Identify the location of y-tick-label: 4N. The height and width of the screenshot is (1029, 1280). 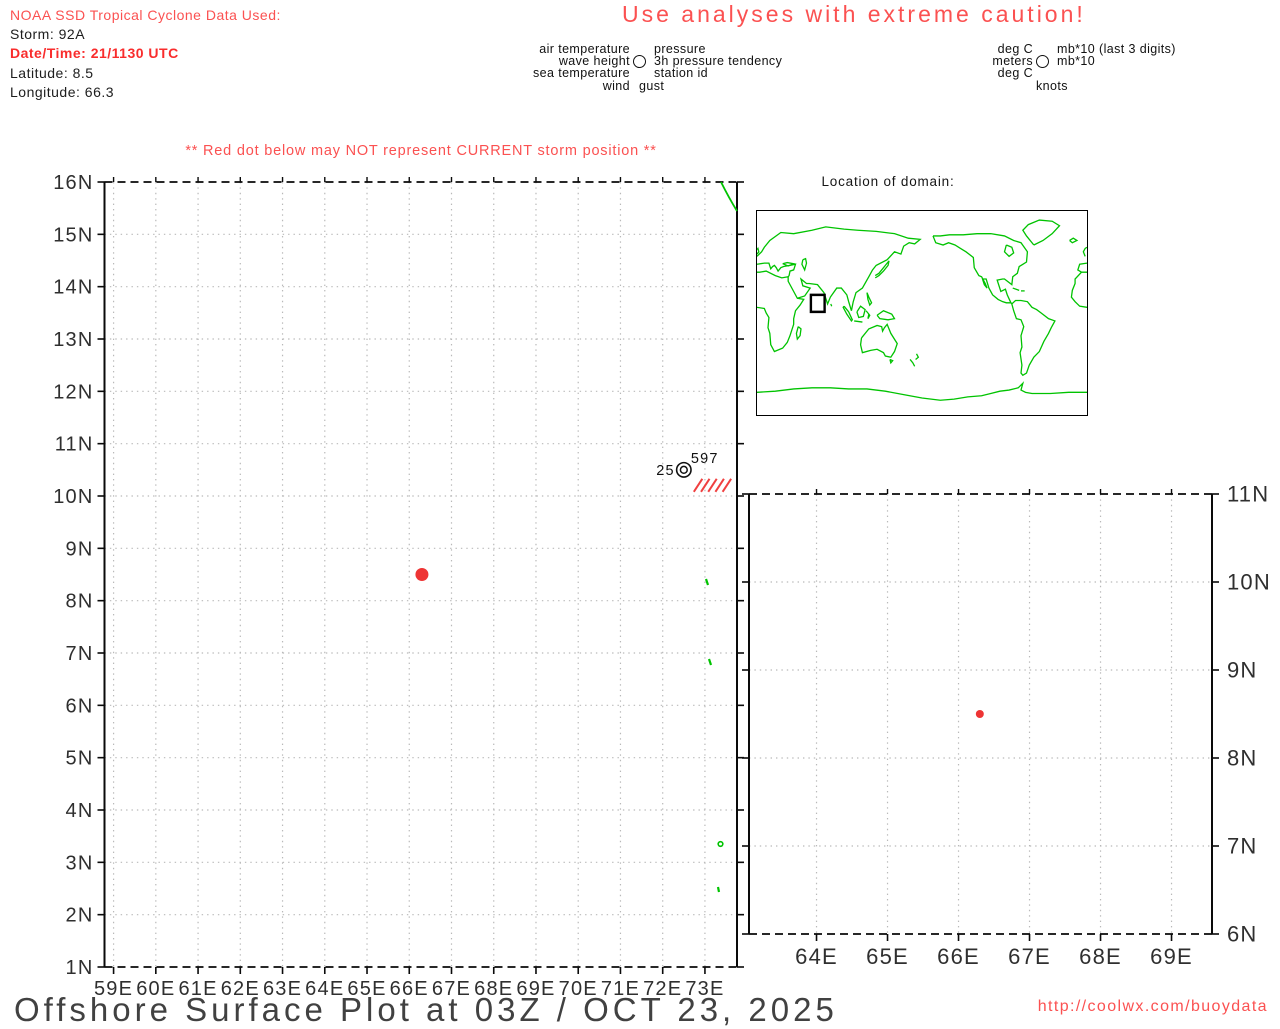
(80, 811).